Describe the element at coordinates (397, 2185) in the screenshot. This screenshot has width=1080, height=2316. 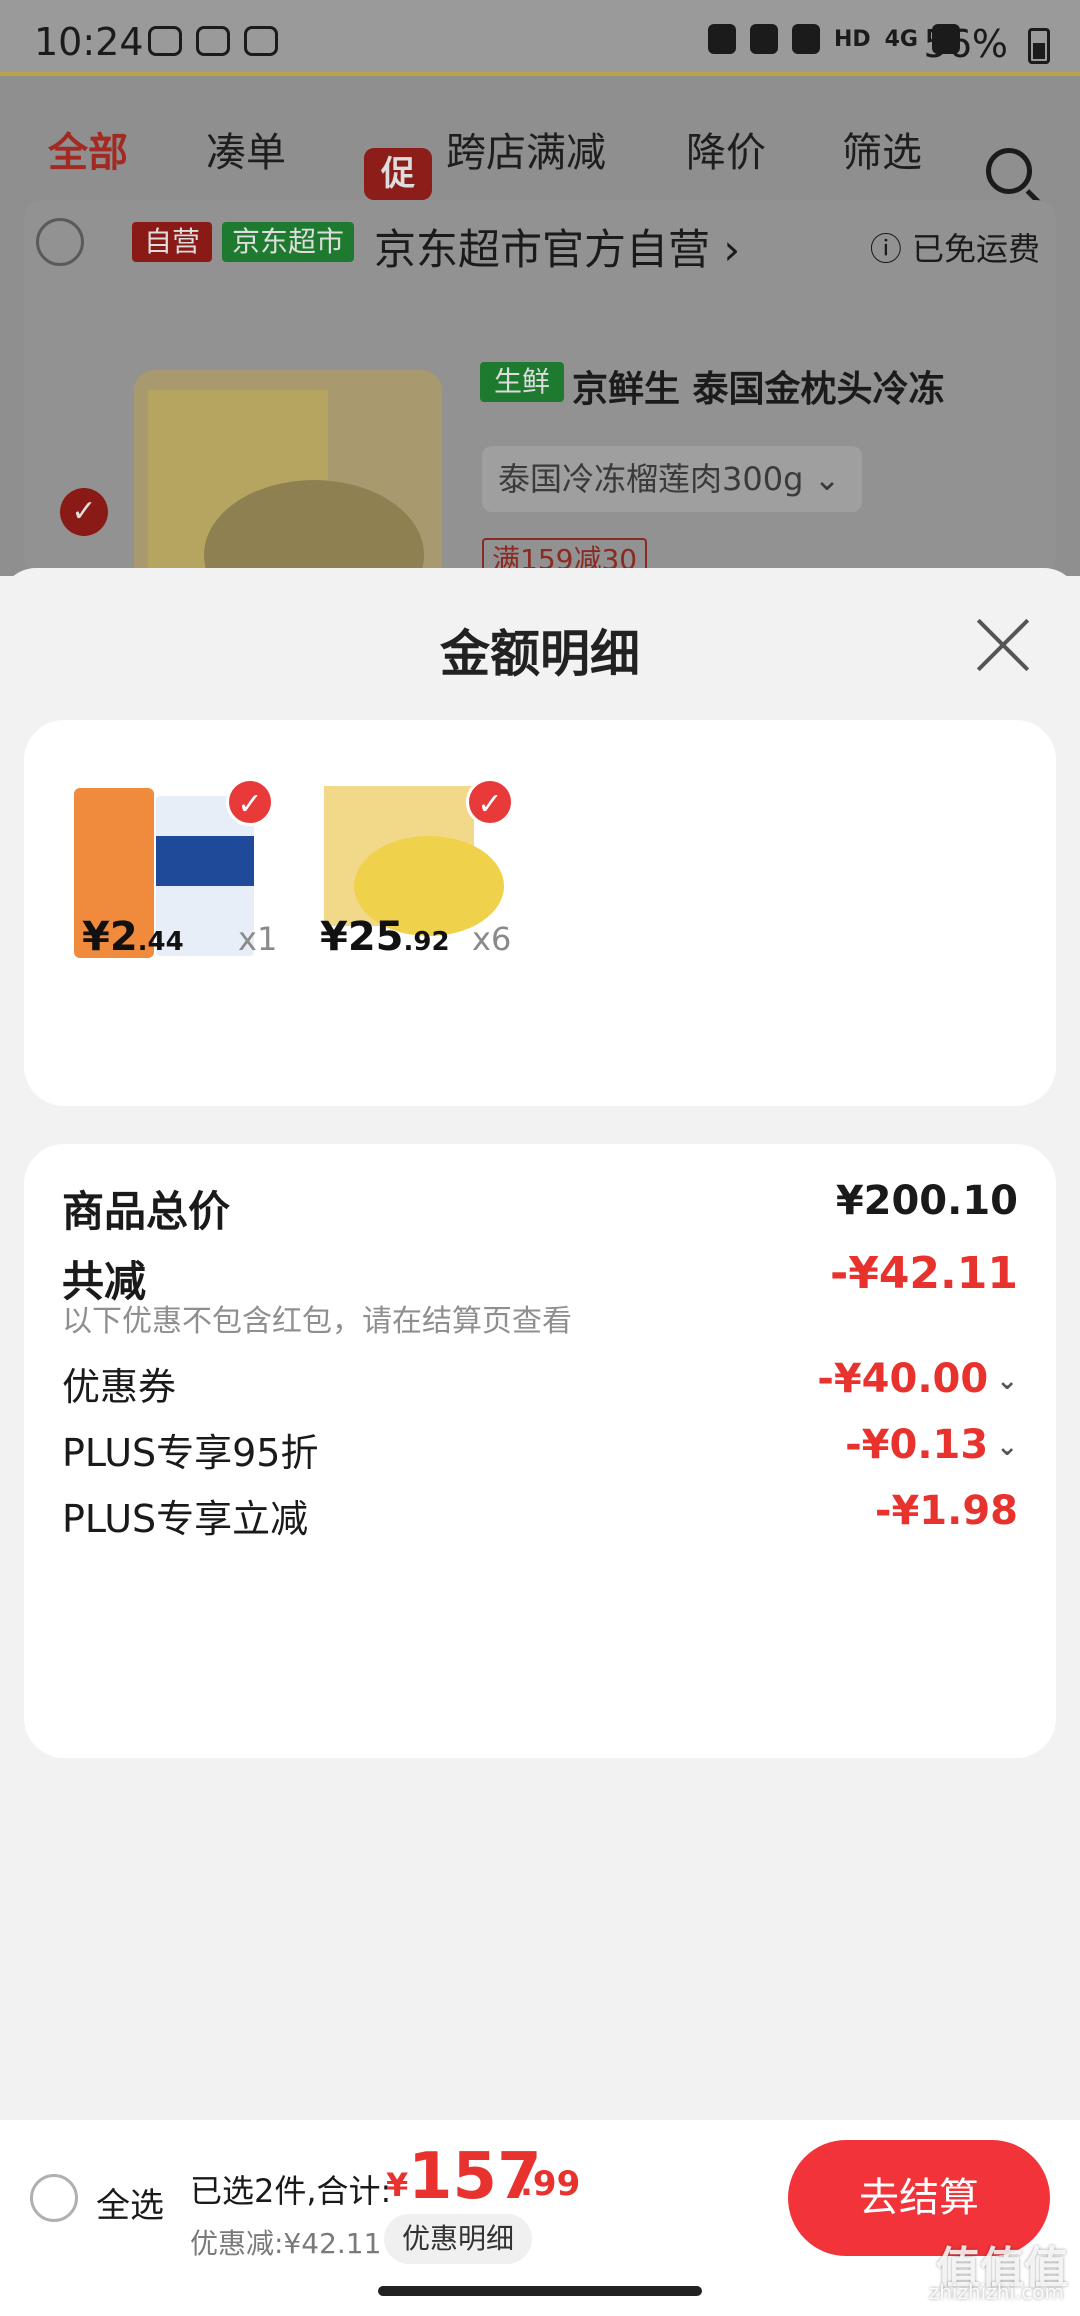
I see `total-currency: ¥` at that location.